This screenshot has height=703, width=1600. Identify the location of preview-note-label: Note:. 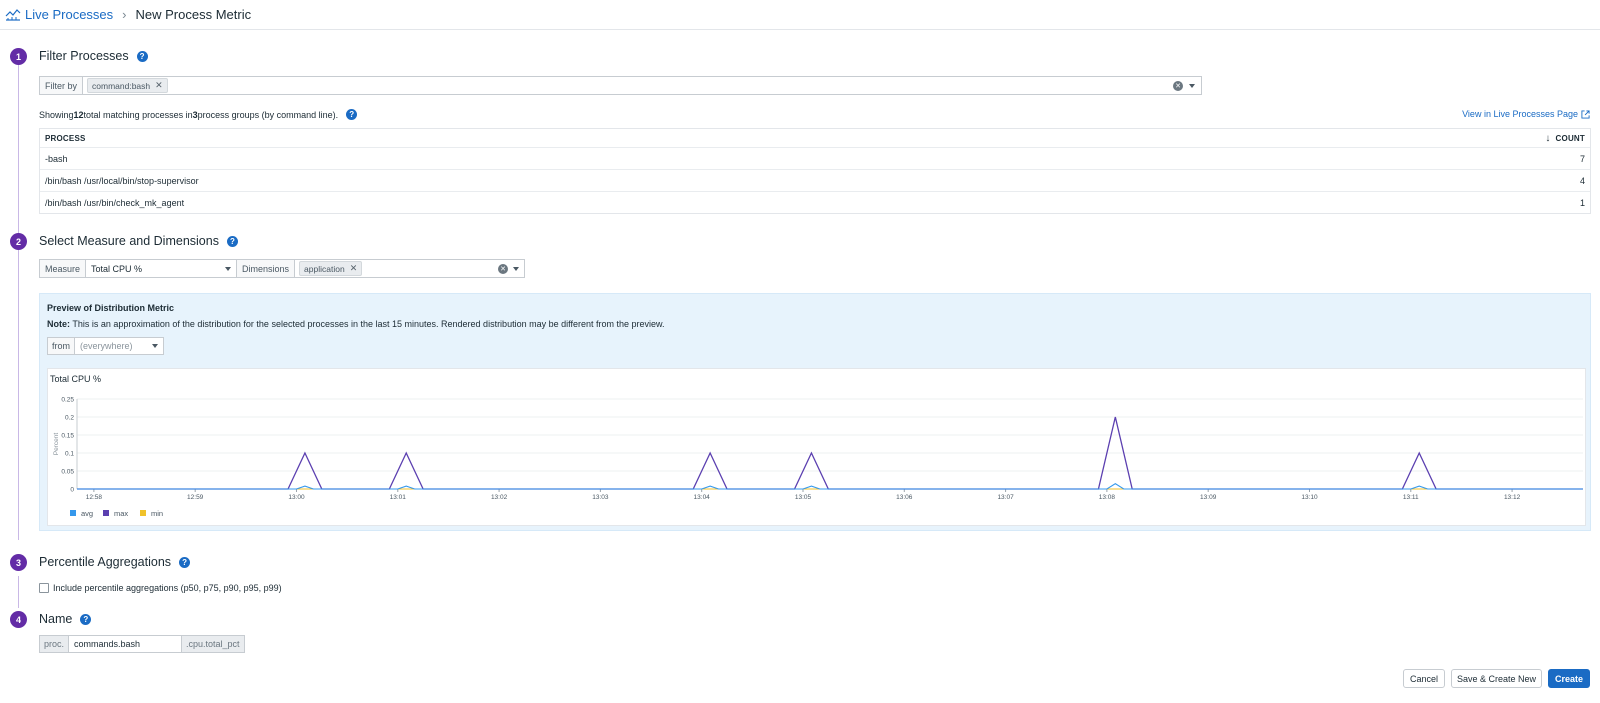
(58, 324).